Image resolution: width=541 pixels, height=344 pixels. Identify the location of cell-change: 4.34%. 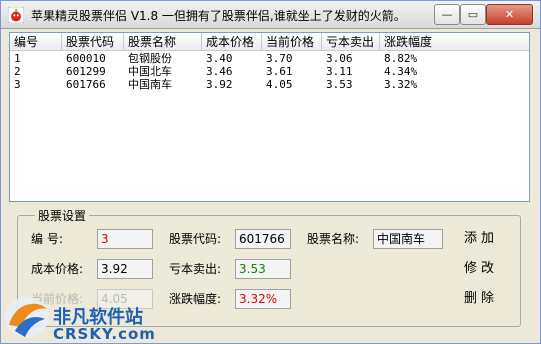
(401, 71).